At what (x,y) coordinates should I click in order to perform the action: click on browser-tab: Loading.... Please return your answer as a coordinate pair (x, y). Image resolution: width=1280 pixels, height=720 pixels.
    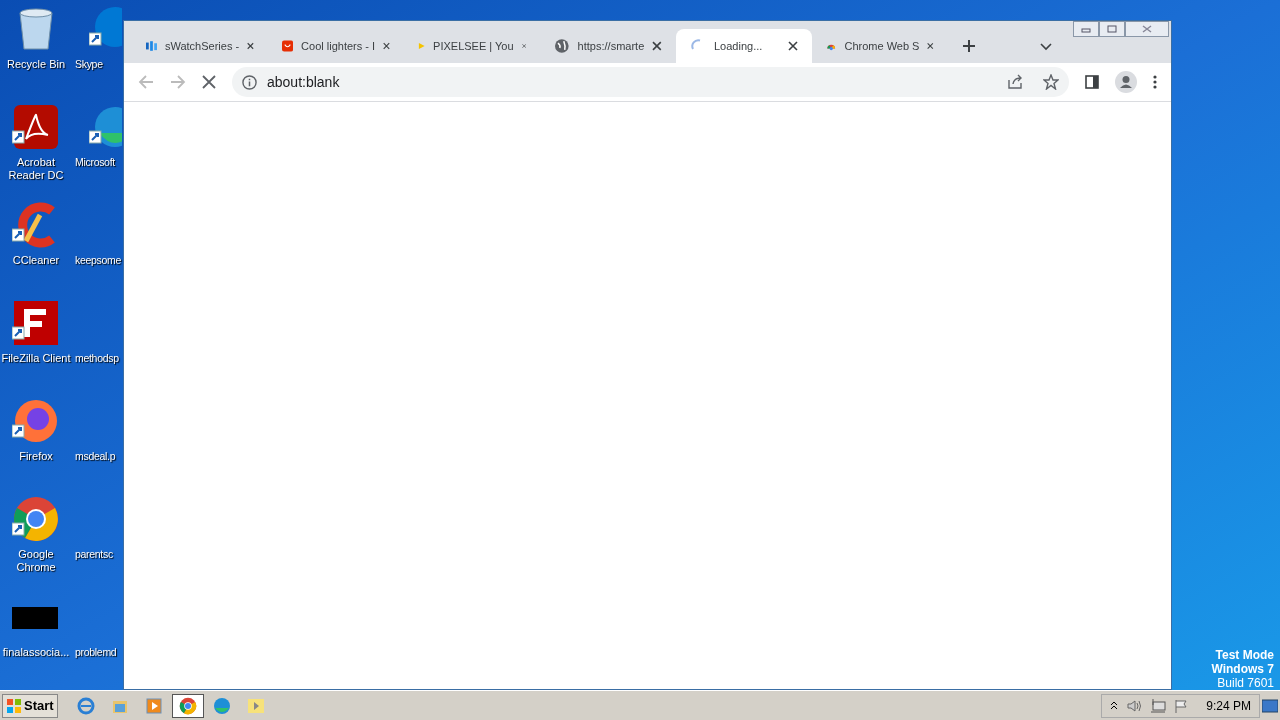
    Looking at the image, I should click on (744, 46).